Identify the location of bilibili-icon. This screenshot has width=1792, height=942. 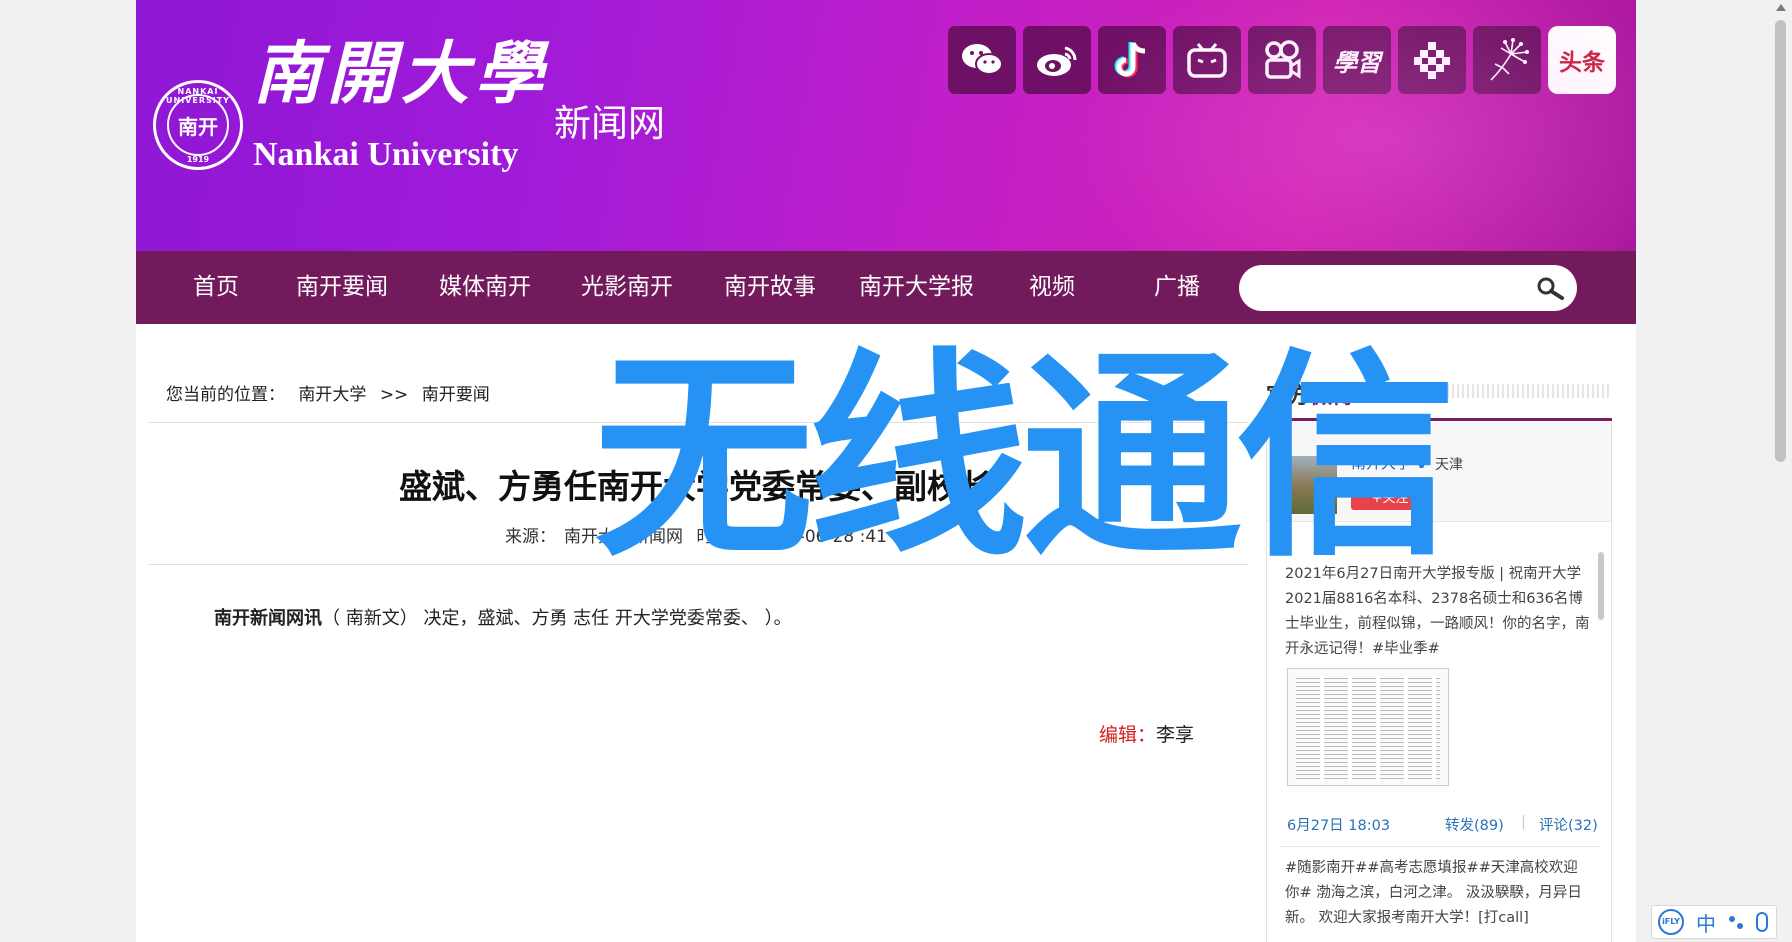
(1207, 60).